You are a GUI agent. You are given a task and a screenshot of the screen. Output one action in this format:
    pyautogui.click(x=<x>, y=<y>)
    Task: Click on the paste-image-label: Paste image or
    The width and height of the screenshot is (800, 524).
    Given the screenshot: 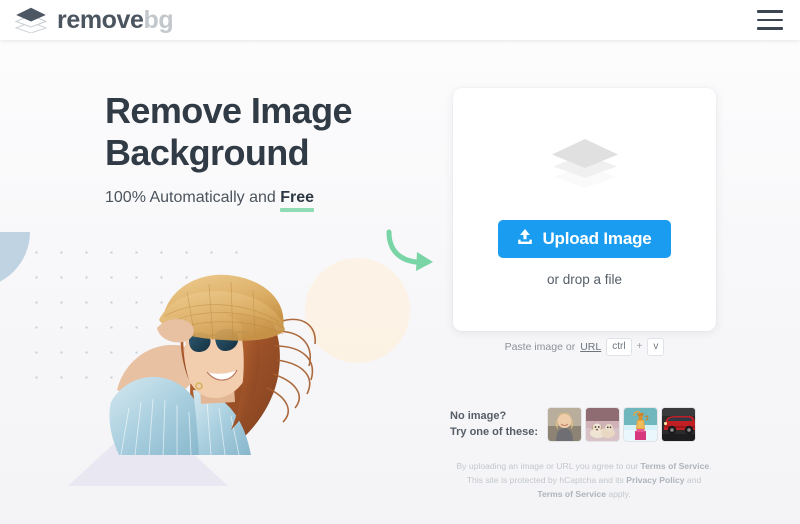 What is the action you would take?
    pyautogui.click(x=540, y=346)
    